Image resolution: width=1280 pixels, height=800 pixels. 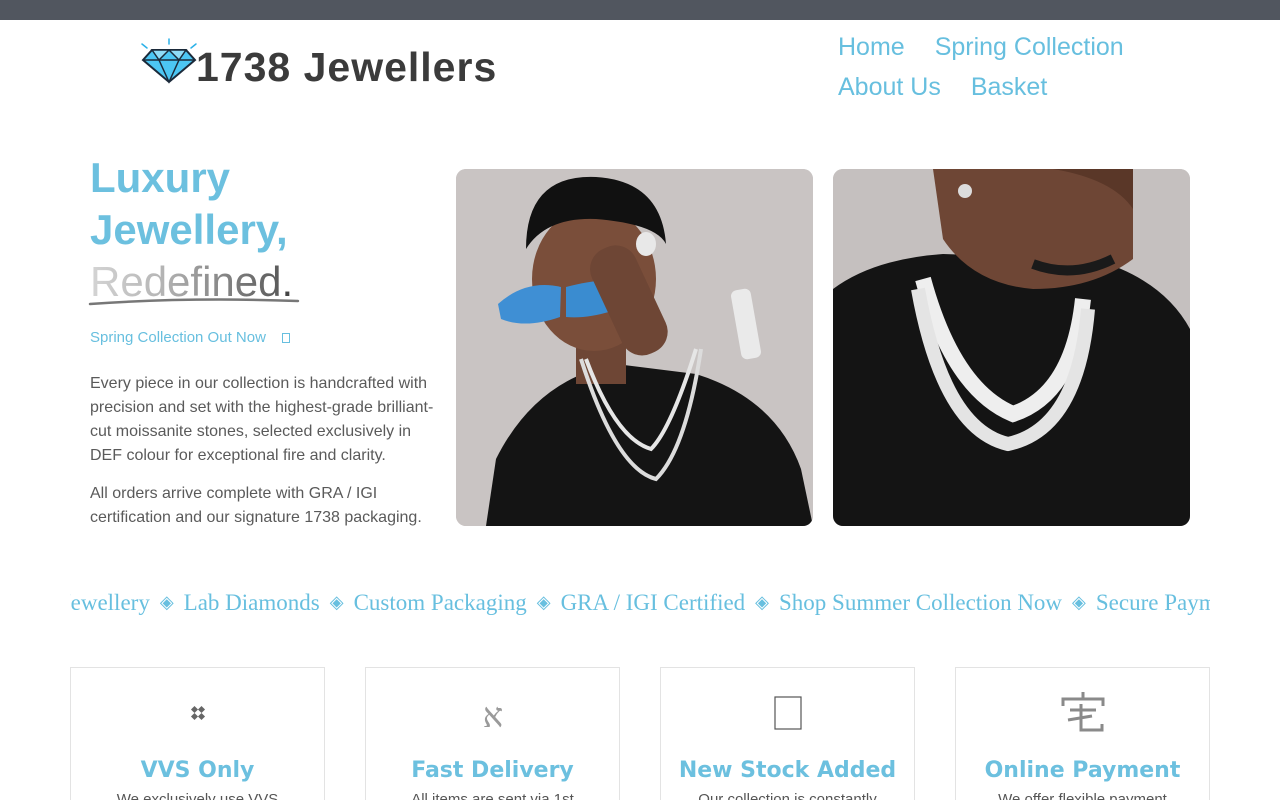 I want to click on aleph-icon: א, so click(x=492, y=713).